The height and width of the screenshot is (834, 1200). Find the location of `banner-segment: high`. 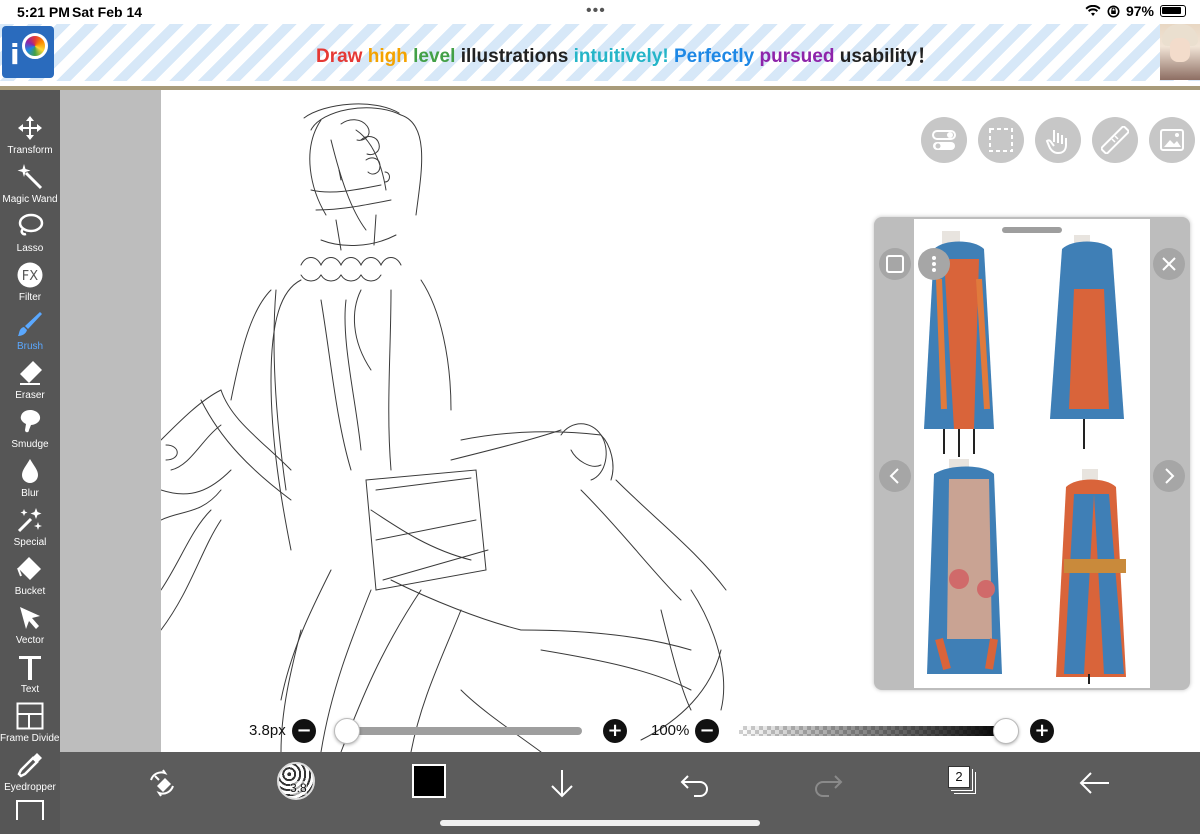

banner-segment: high is located at coordinates (390, 56).